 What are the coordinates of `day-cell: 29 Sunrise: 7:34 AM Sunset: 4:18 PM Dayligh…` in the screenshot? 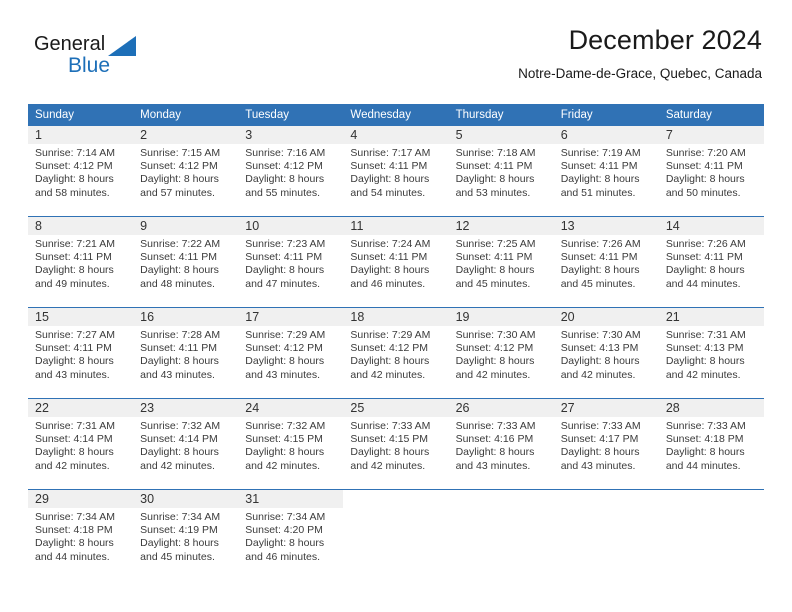 It's located at (81, 535).